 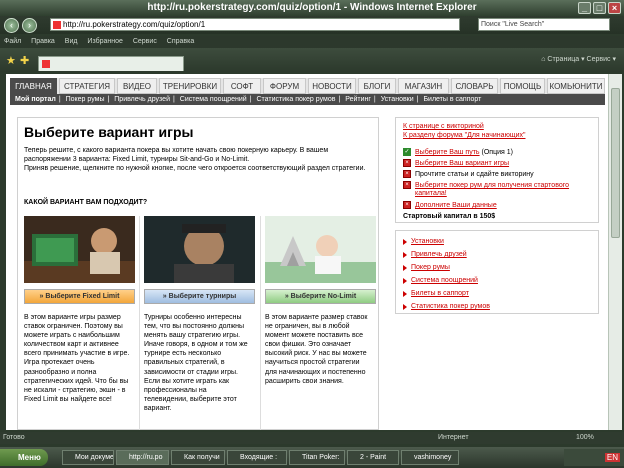 What do you see at coordinates (563, 59) in the screenshot?
I see `page-menu: Страница` at bounding box center [563, 59].